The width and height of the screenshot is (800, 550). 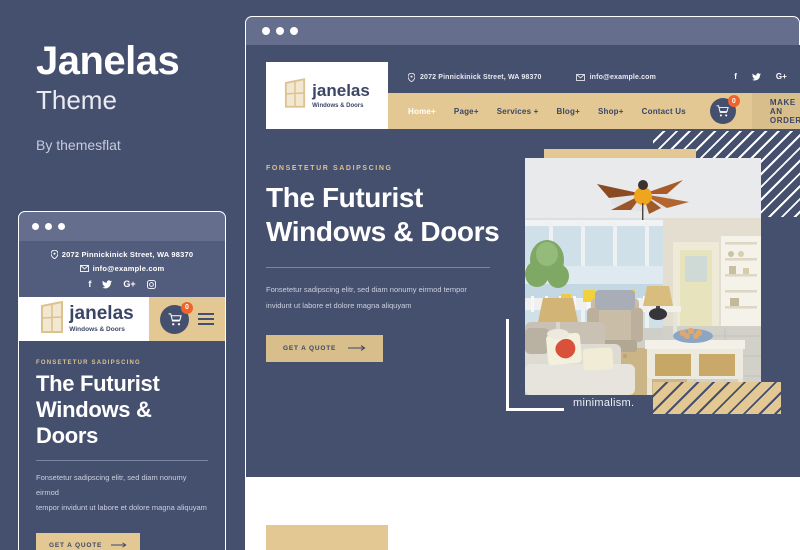 What do you see at coordinates (101, 314) in the screenshot?
I see `mobile-logo-name: janelas` at bounding box center [101, 314].